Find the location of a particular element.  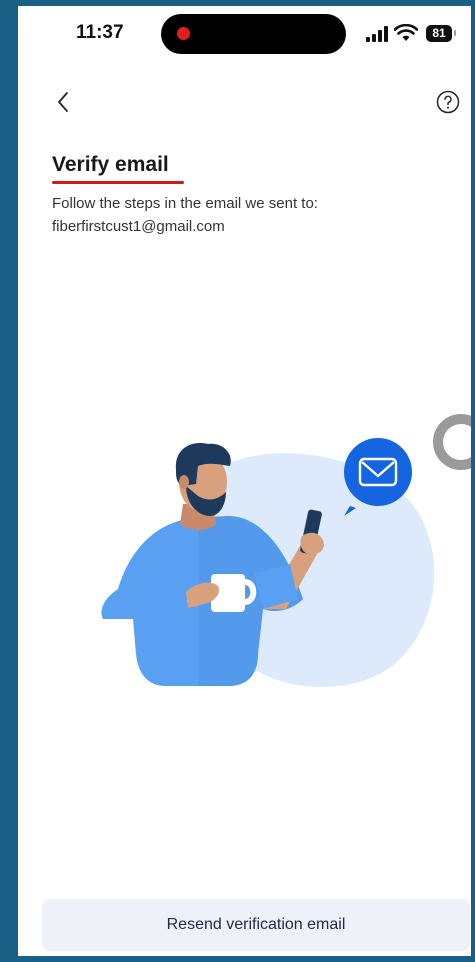

chevron-left-icon is located at coordinates (63, 102).